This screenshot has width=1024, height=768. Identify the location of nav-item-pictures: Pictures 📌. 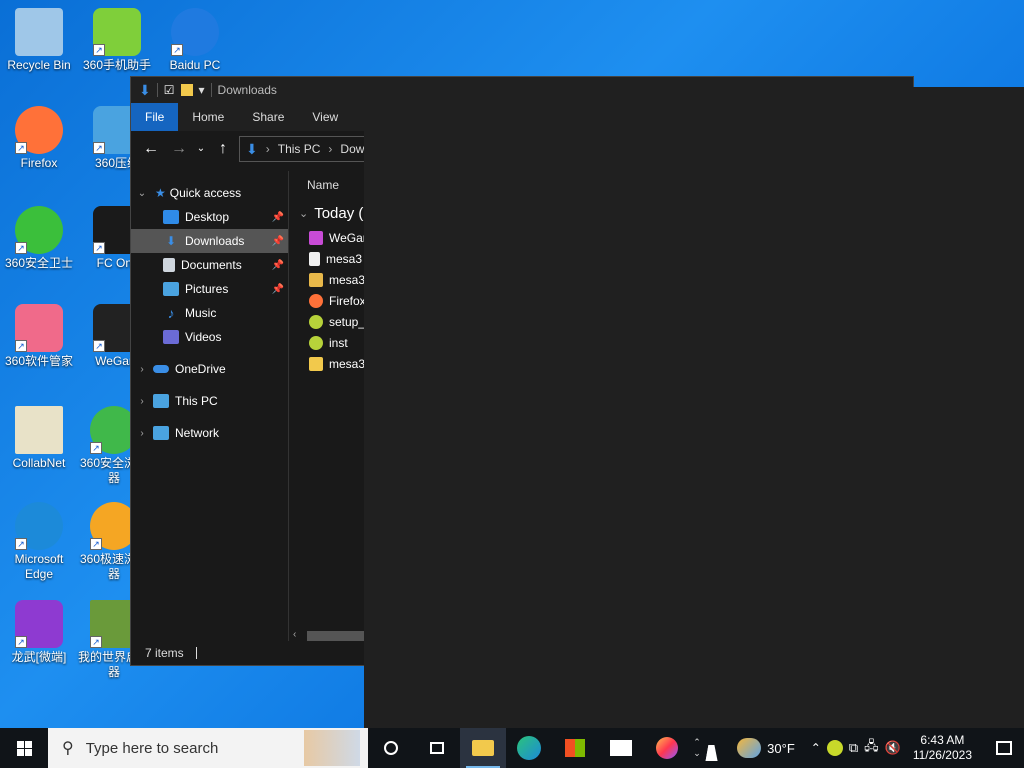
(209, 289).